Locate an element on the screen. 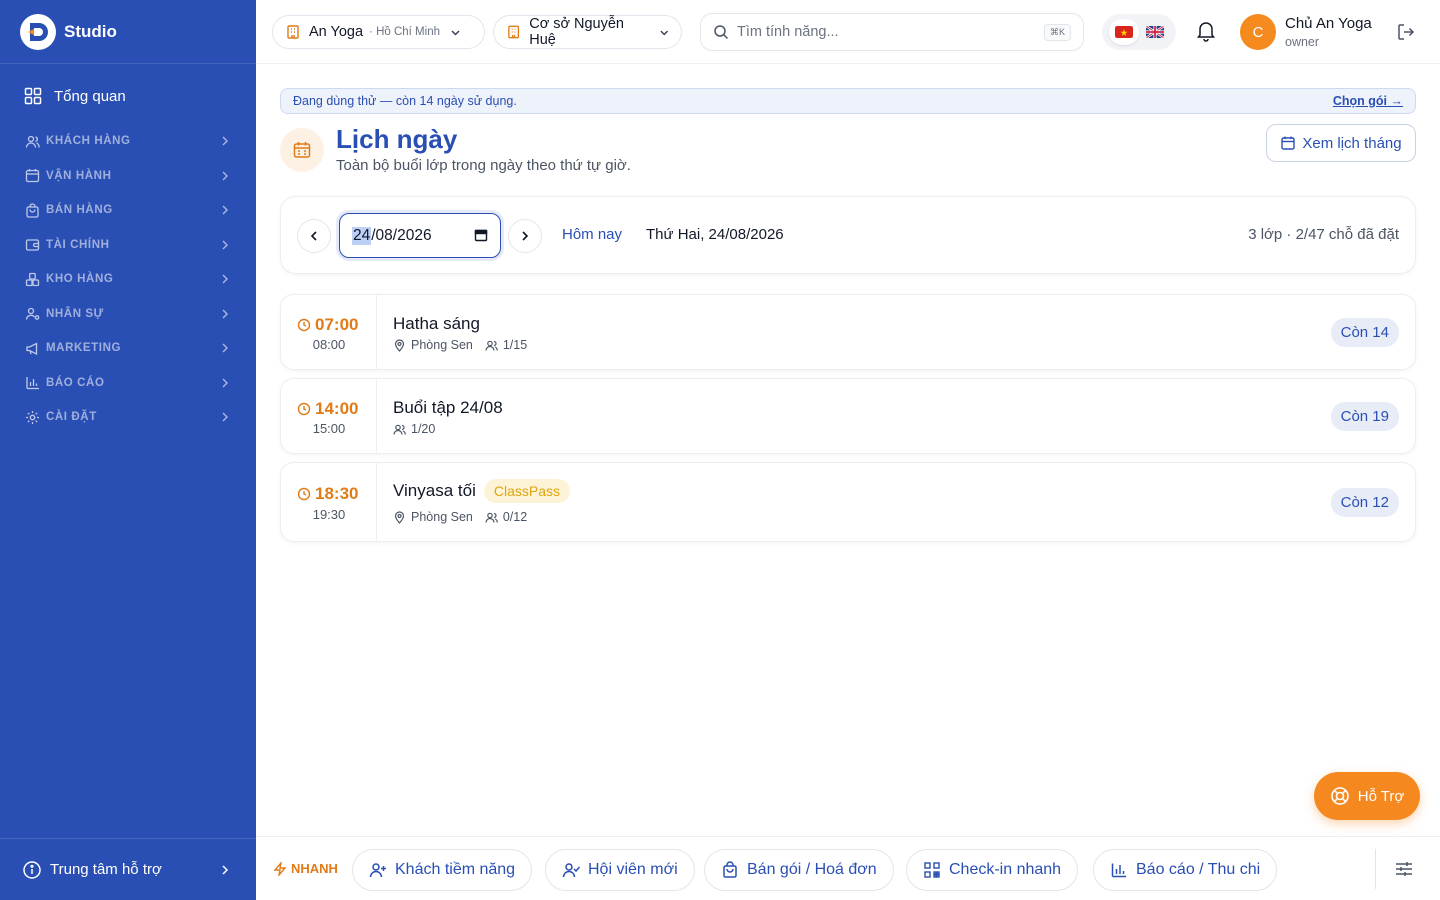 The image size is (1440, 900). building-icon is located at coordinates (514, 32).